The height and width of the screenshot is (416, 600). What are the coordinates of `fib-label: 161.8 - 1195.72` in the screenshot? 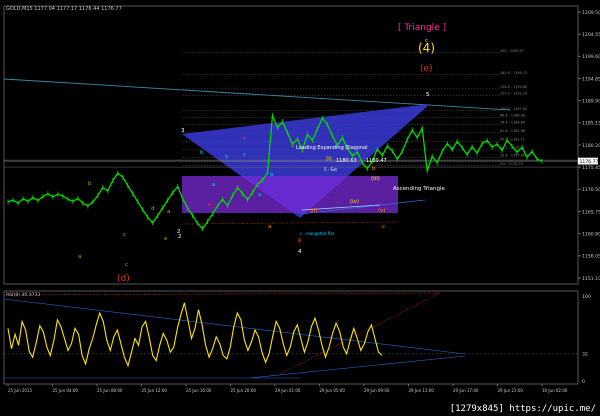 It's located at (513, 73).